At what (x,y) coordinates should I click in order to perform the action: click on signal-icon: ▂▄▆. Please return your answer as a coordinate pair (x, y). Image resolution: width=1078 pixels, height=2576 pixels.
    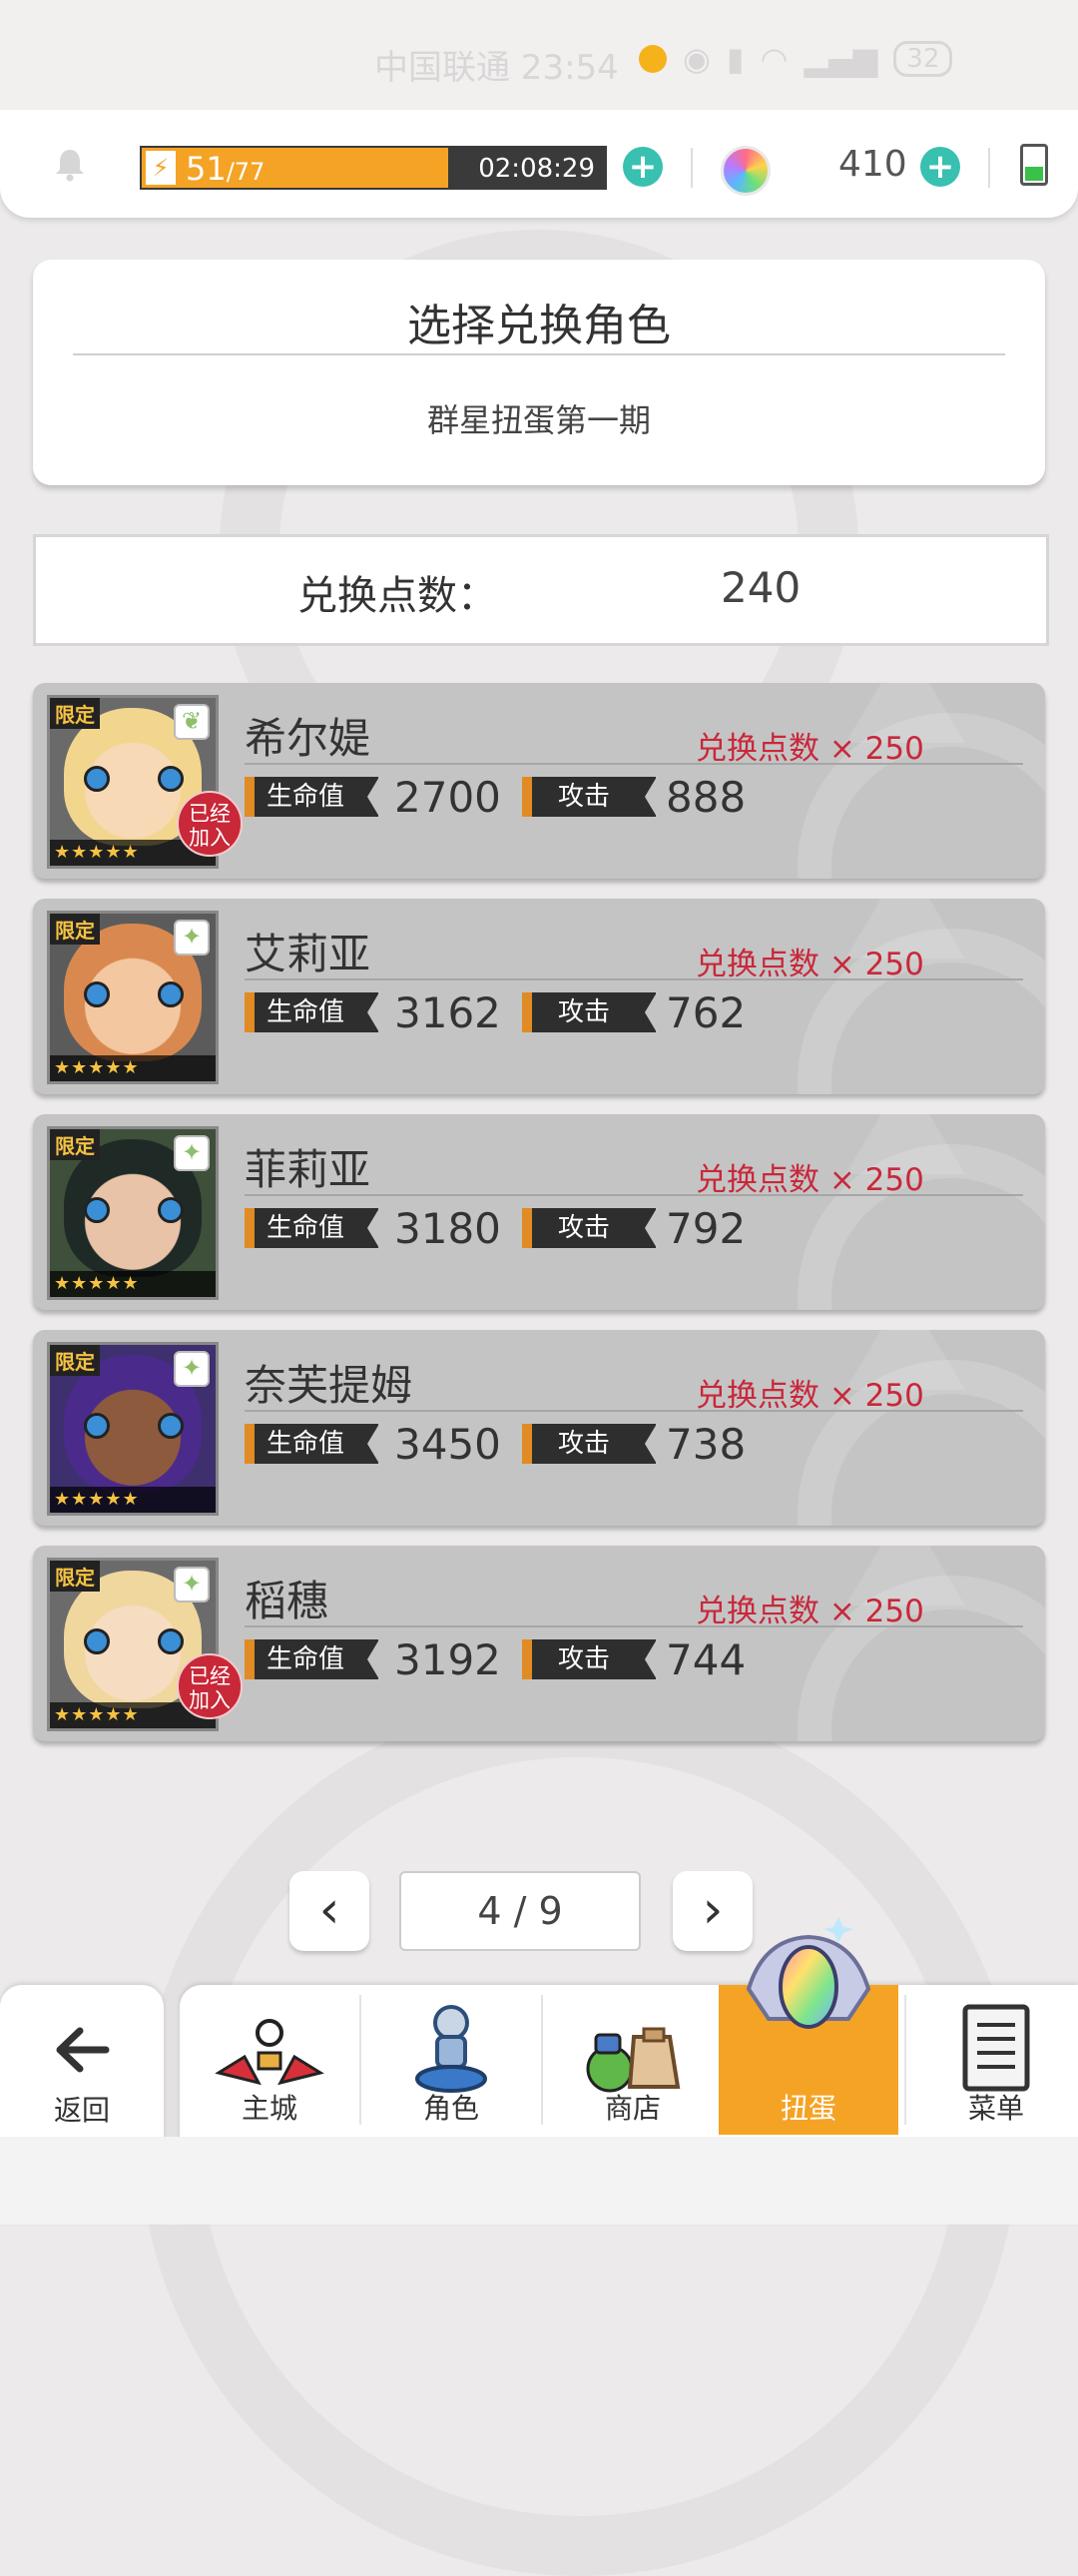
    Looking at the image, I should click on (841, 59).